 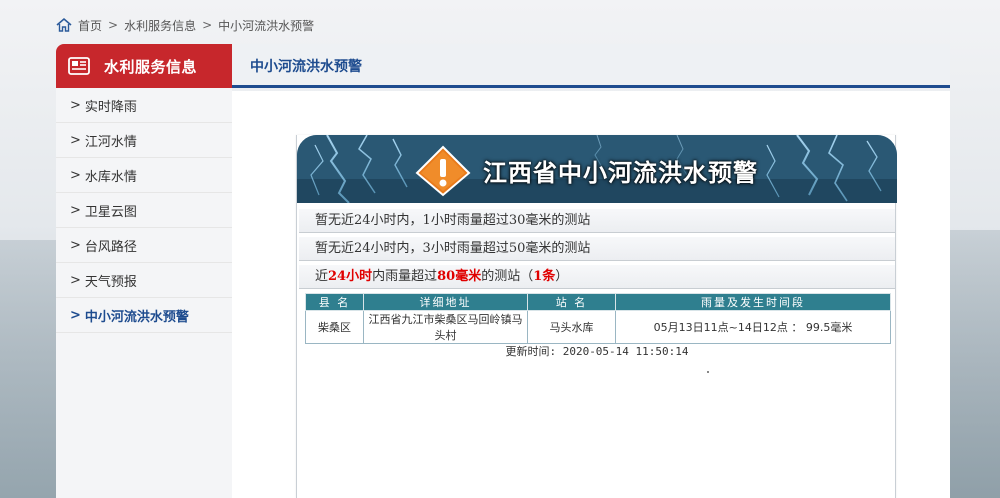 What do you see at coordinates (151, 66) in the screenshot?
I see `sidebar-title: 水利服务信息` at bounding box center [151, 66].